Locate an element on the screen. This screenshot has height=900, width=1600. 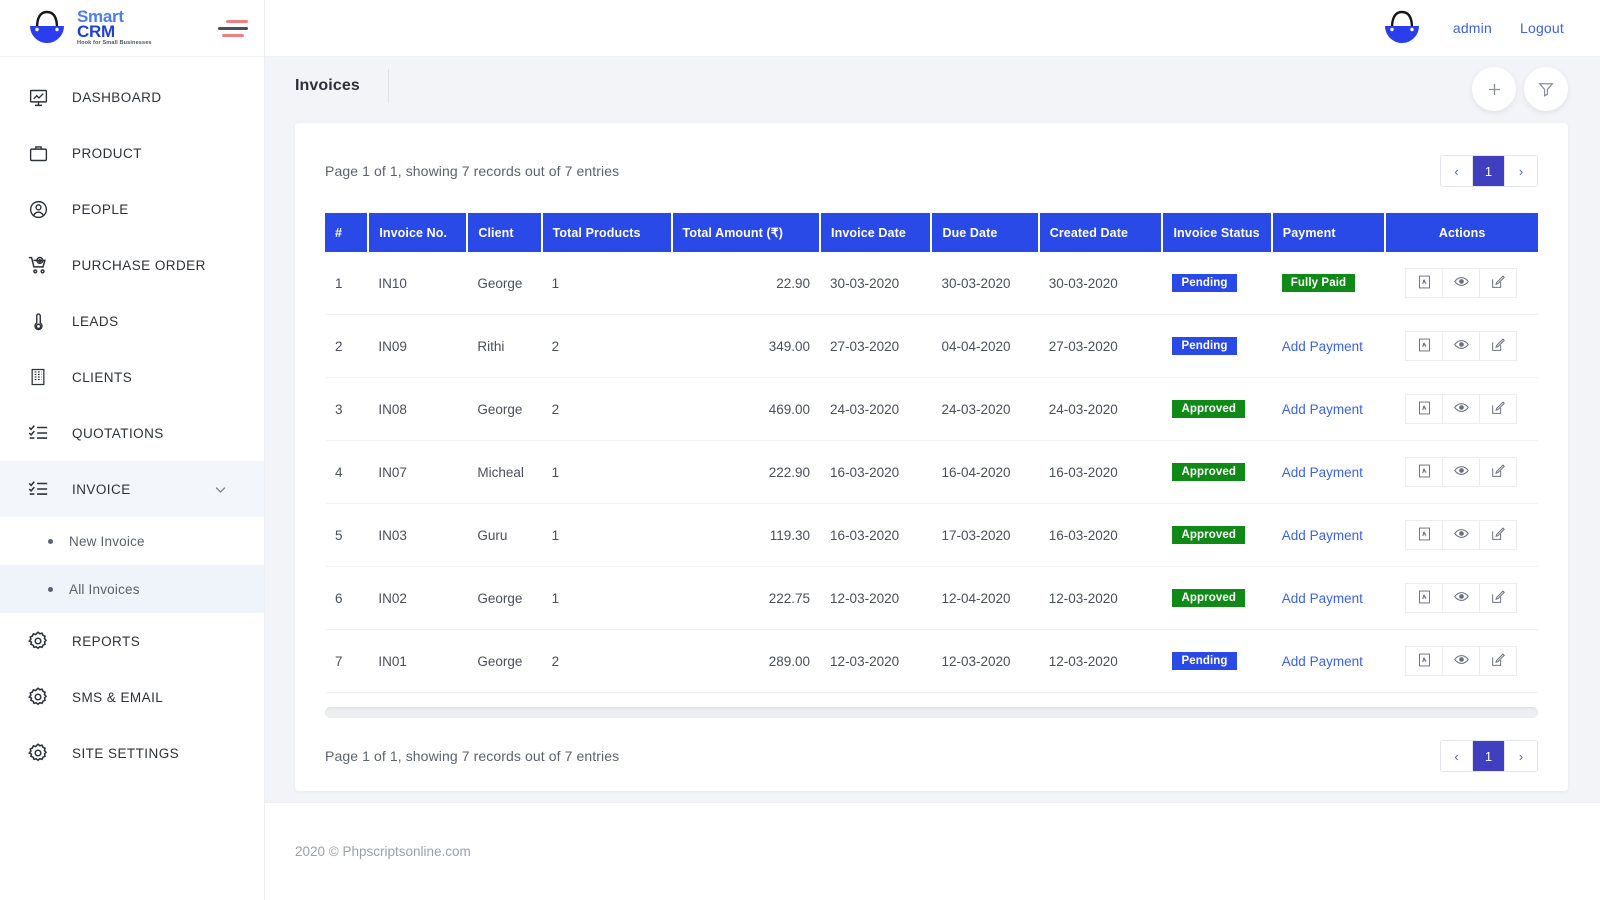
sidebar-item-dashboard: DASHBOARD is located at coordinates (132, 97).